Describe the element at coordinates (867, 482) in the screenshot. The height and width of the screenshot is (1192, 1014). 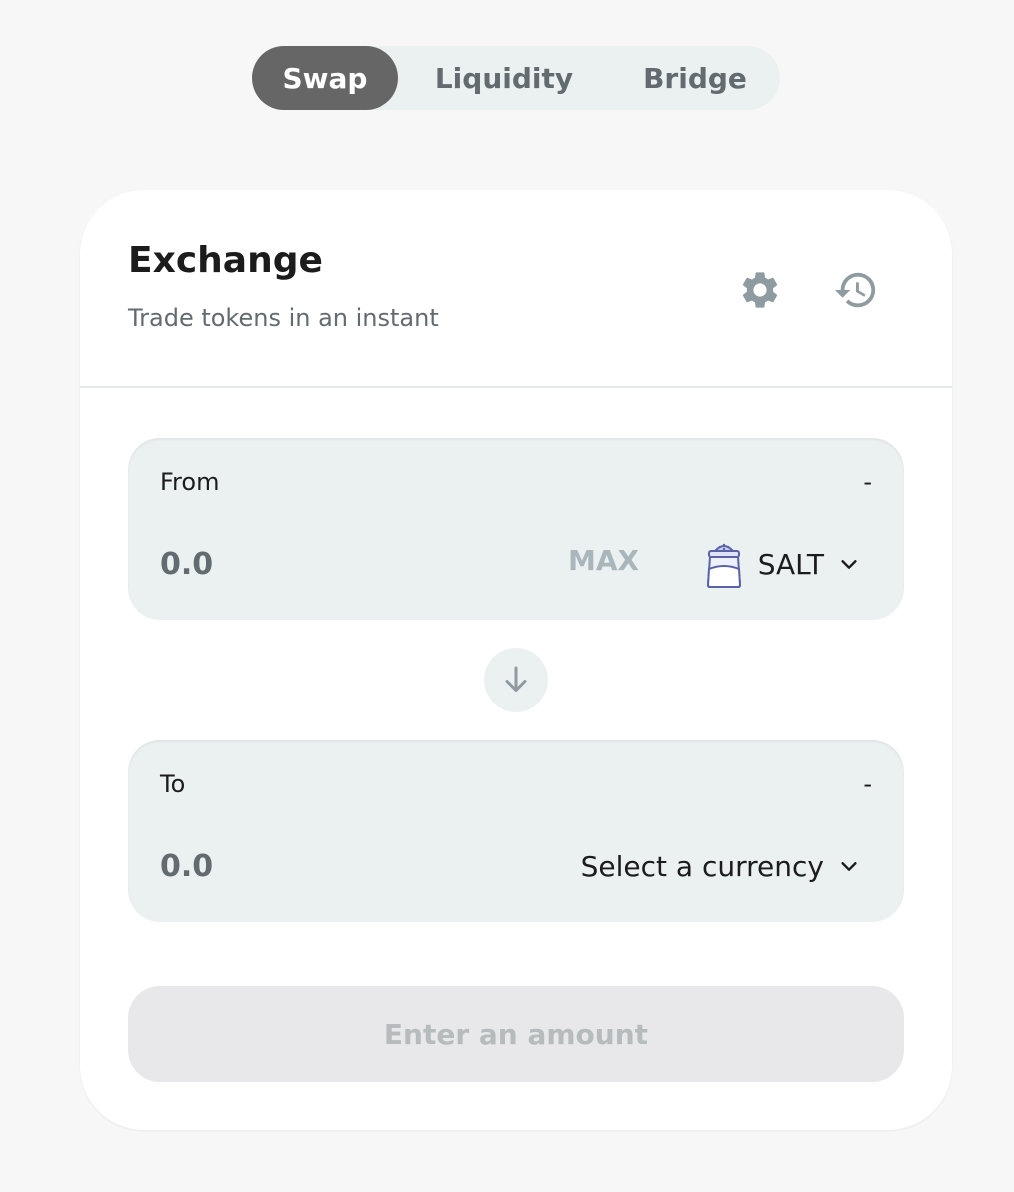
I see `from-balance: -` at that location.